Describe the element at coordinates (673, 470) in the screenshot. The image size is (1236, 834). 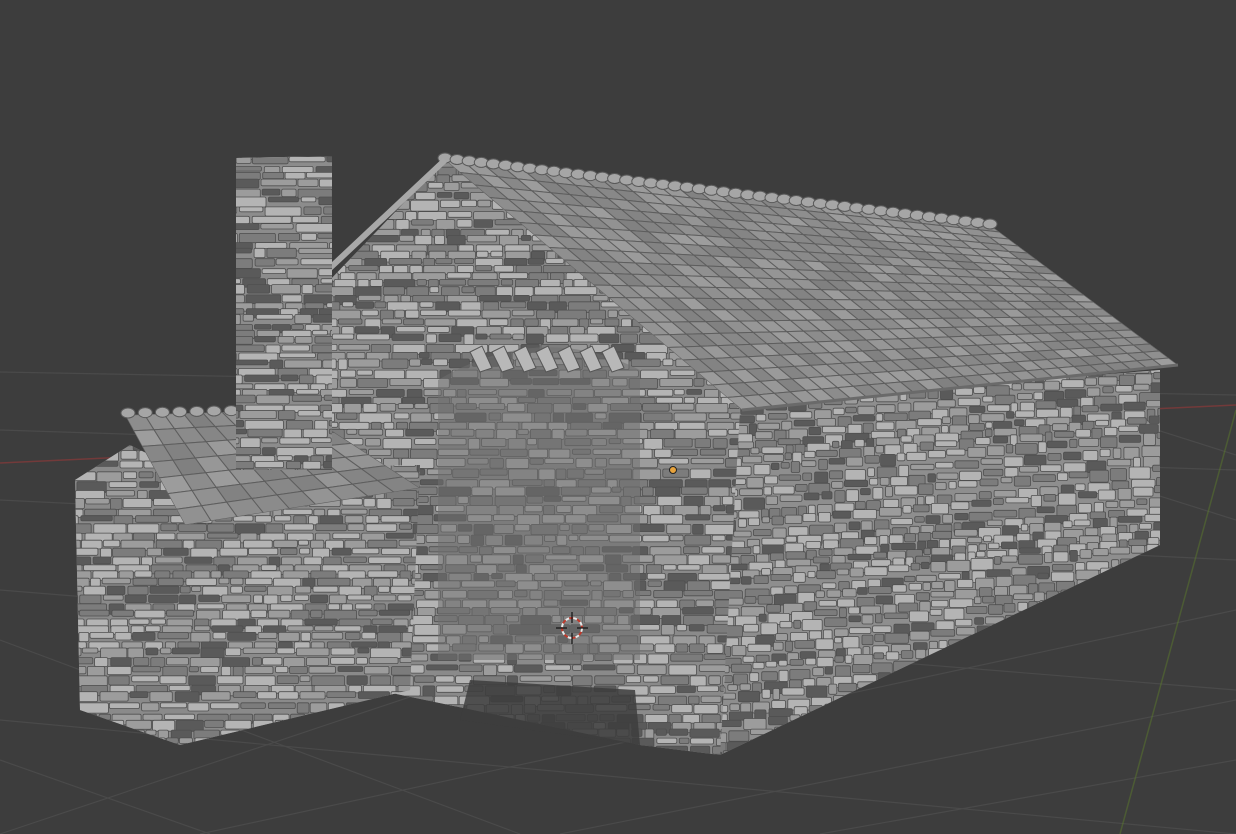
I see `object-origin-icon` at that location.